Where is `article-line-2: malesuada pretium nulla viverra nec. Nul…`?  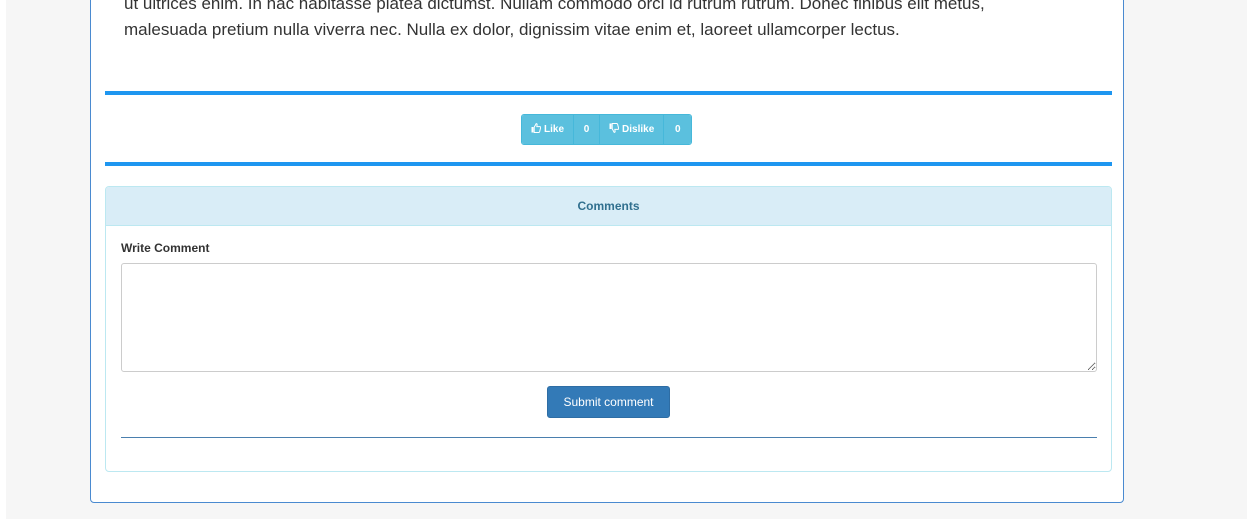 article-line-2: malesuada pretium nulla viverra nec. Nul… is located at coordinates (512, 29).